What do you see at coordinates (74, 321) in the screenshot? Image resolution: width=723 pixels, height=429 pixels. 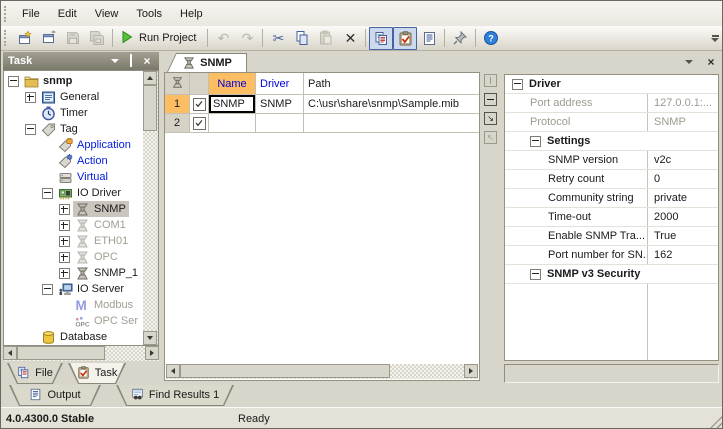 I see `tree-item-opc-server: OPC OPC Ser` at bounding box center [74, 321].